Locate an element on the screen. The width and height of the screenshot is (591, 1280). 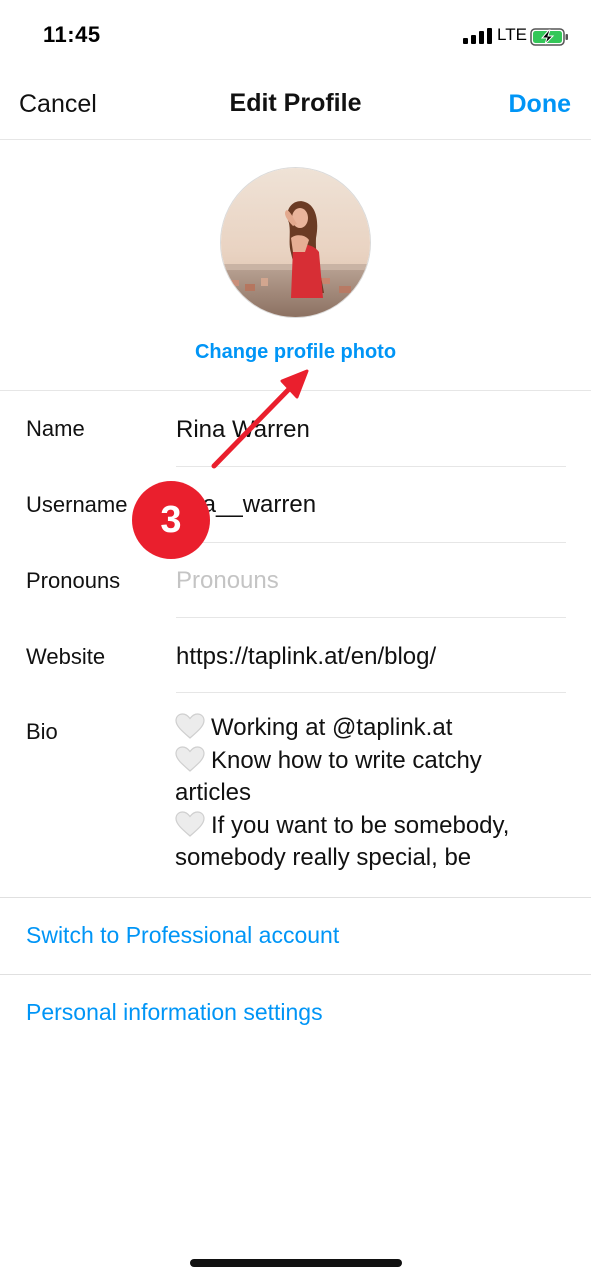
bio-line-text: articles is located at coordinates (213, 792).